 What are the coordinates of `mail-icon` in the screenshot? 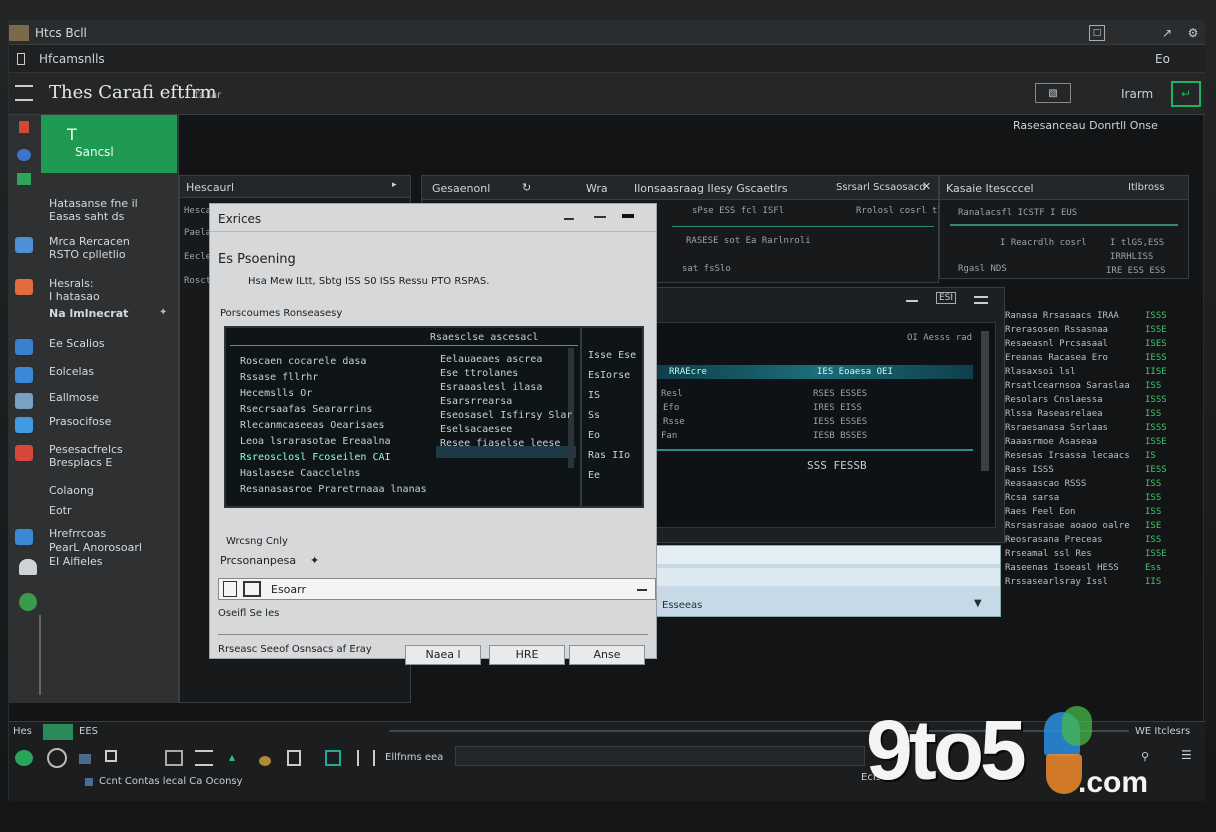 It's located at (24, 375).